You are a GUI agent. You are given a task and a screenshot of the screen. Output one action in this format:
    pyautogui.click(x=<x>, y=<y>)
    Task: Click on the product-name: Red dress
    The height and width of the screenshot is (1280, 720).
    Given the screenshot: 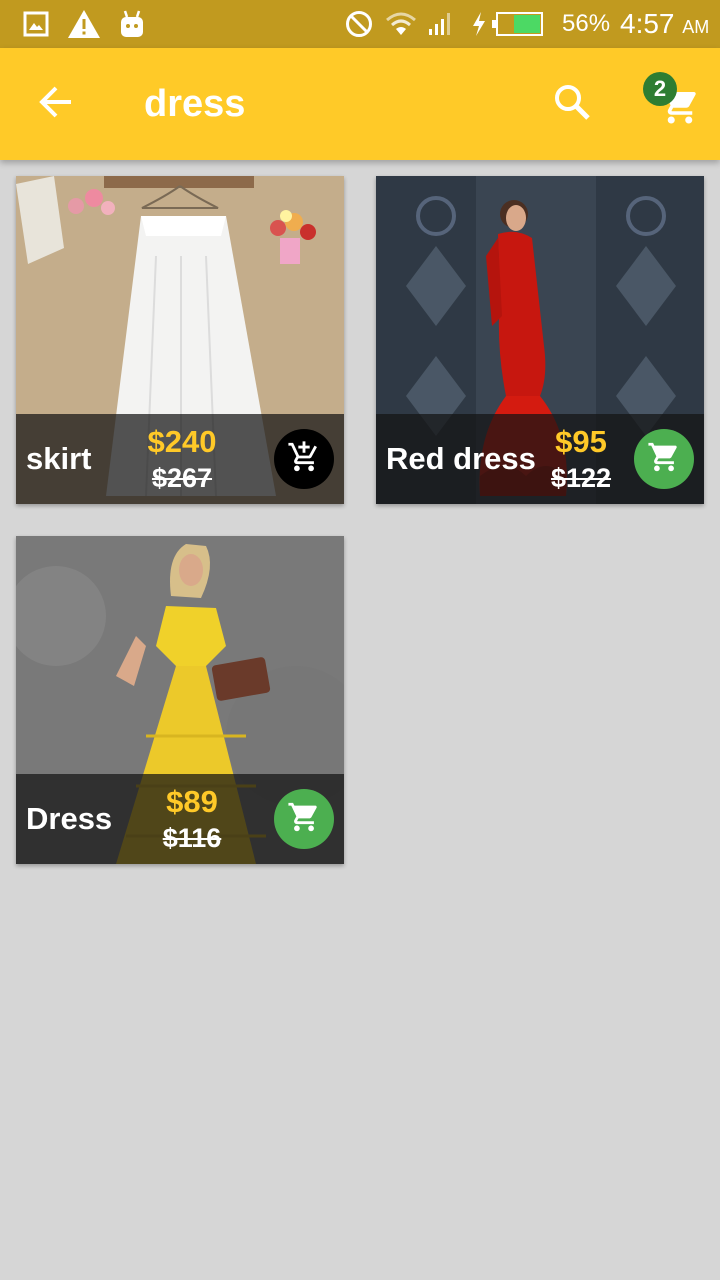 What is the action you would take?
    pyautogui.click(x=461, y=458)
    